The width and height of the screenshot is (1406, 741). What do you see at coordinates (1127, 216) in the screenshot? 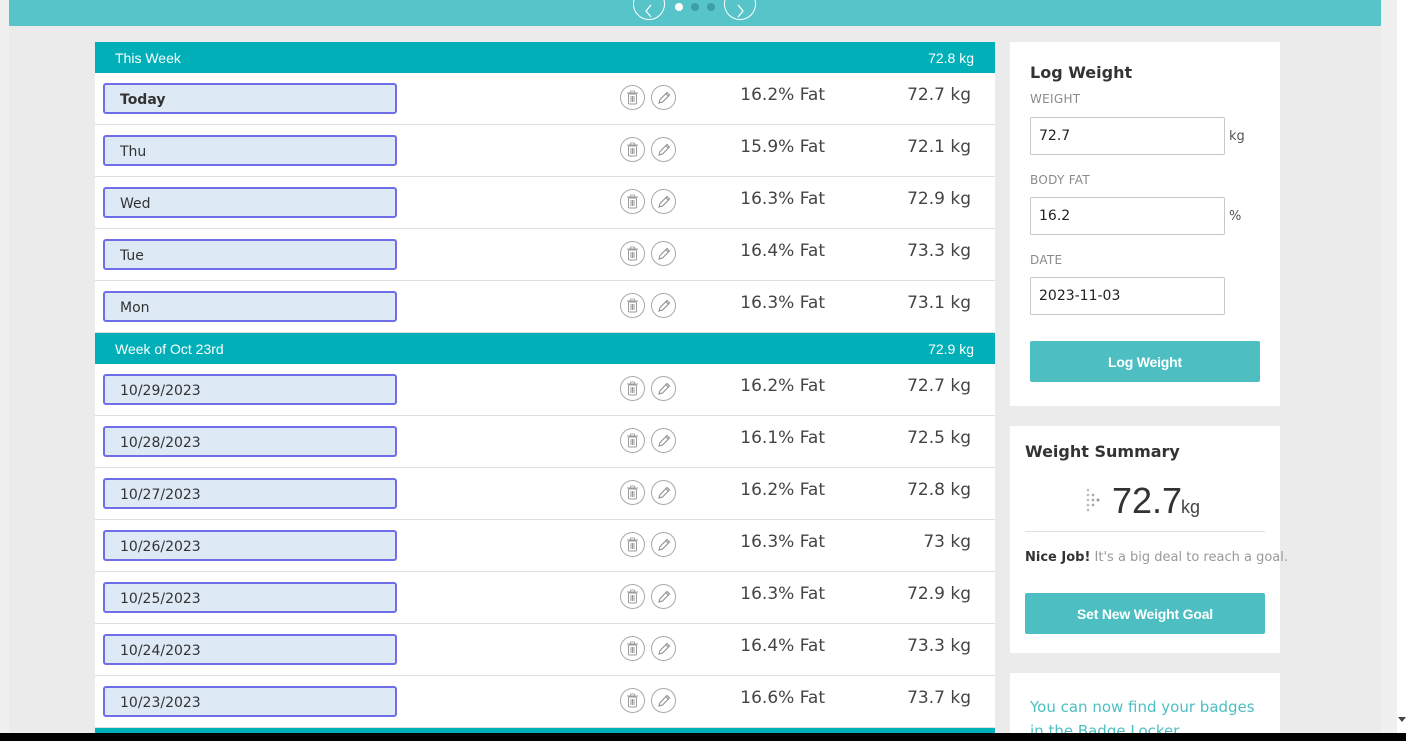
I see `body-fat-input` at bounding box center [1127, 216].